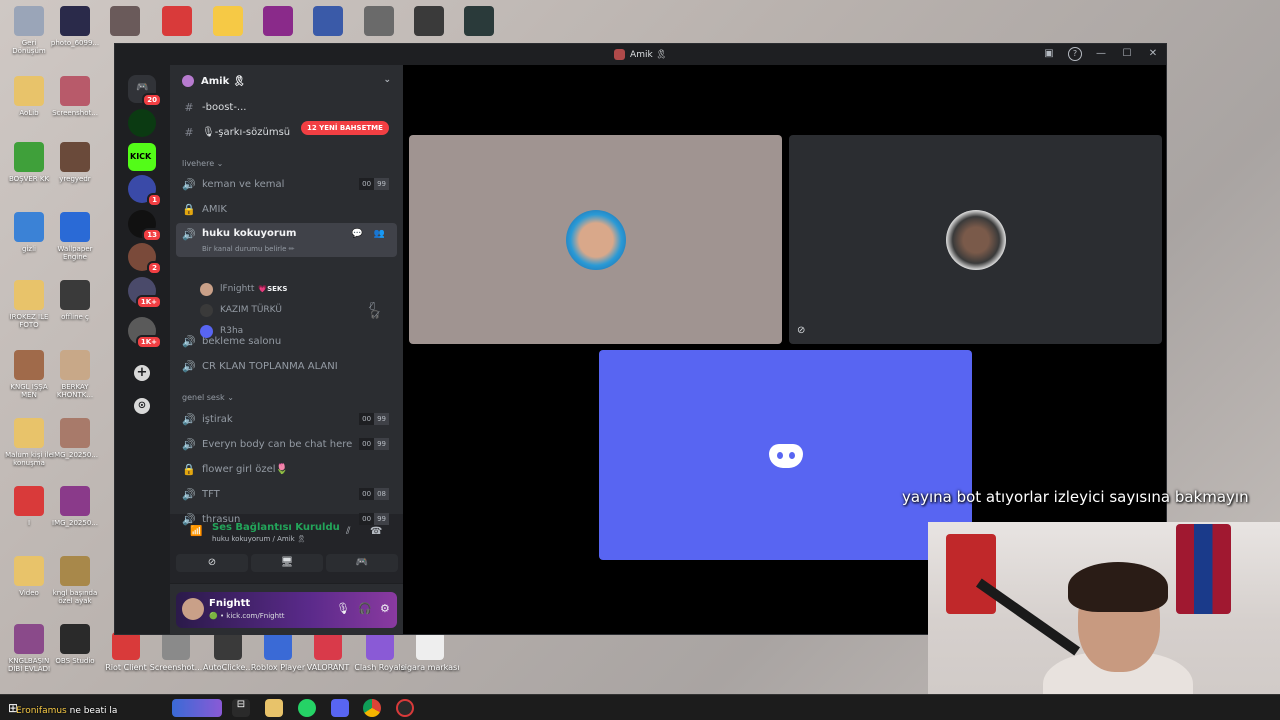 The image size is (1280, 720). What do you see at coordinates (221, 331) in the screenshot?
I see `voice-member: R3ha` at bounding box center [221, 331].